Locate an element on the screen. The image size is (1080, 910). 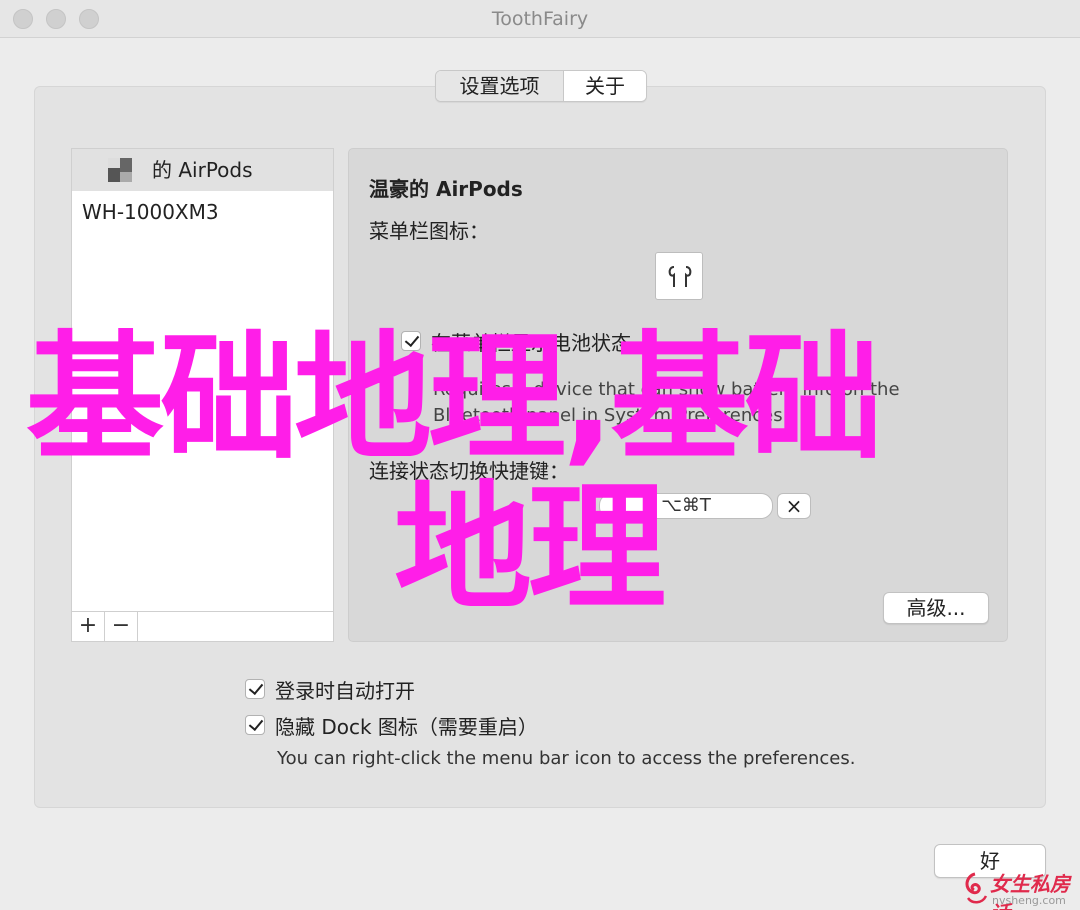
title-bar: ToothFairy is located at coordinates (540, 19).